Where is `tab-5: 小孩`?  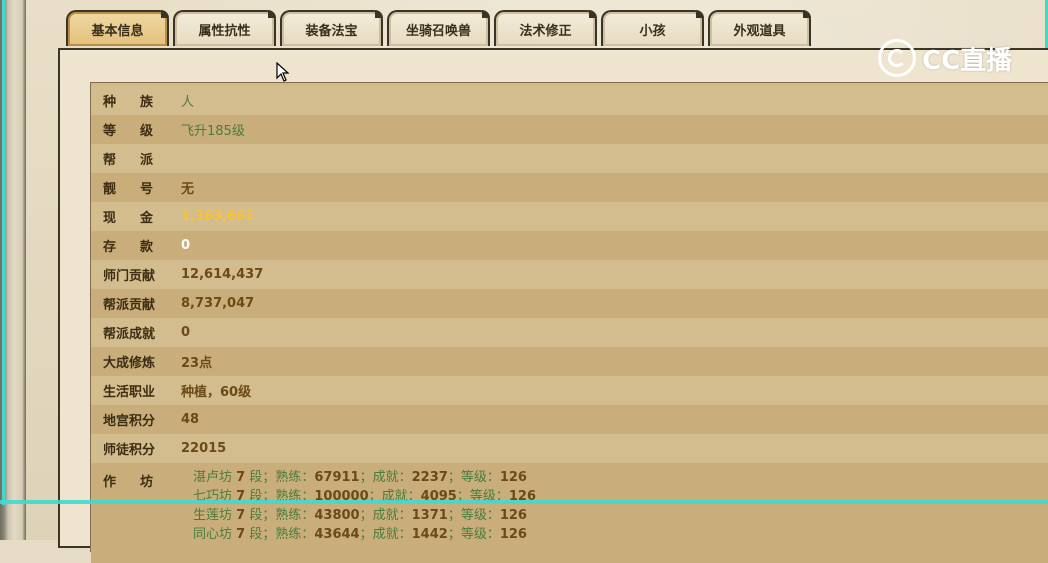 tab-5: 小孩 is located at coordinates (652, 28).